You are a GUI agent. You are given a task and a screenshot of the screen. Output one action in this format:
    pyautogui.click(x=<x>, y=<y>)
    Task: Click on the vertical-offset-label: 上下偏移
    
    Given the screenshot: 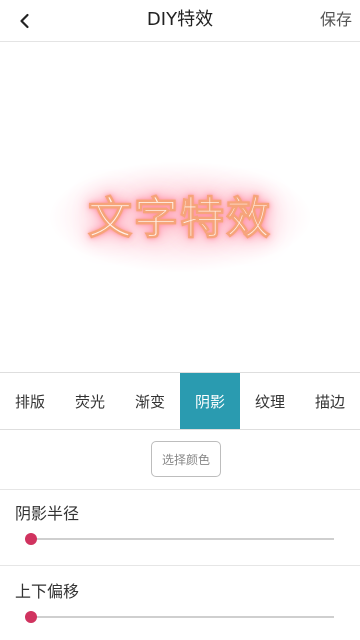 What is the action you would take?
    pyautogui.click(x=47, y=591)
    